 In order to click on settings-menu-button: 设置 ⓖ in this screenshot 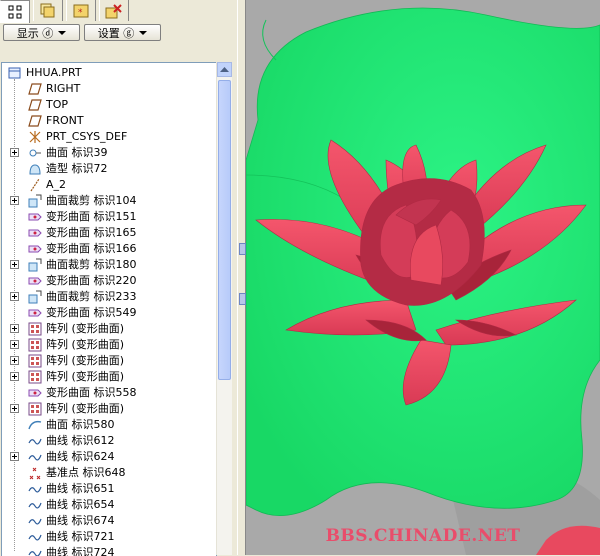, I will do `click(122, 32)`.